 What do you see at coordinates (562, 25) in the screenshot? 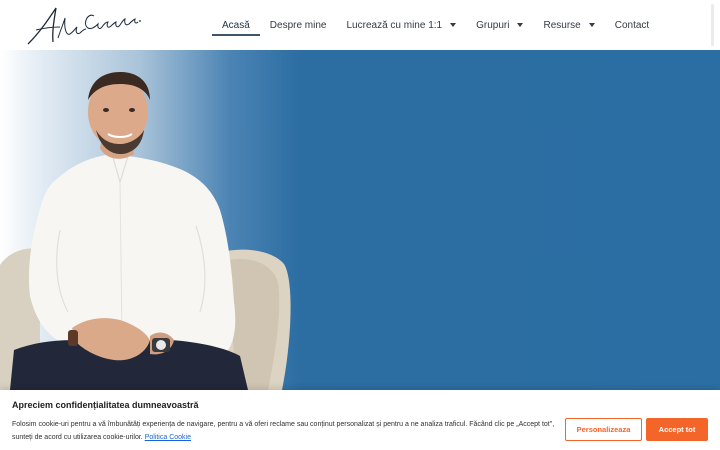
I see `nav-item-label: Resurse` at bounding box center [562, 25].